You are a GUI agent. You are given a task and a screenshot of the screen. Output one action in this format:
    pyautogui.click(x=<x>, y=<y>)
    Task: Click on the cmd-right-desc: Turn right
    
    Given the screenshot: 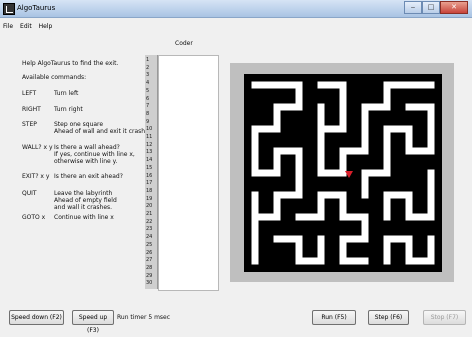 What is the action you would take?
    pyautogui.click(x=68, y=109)
    